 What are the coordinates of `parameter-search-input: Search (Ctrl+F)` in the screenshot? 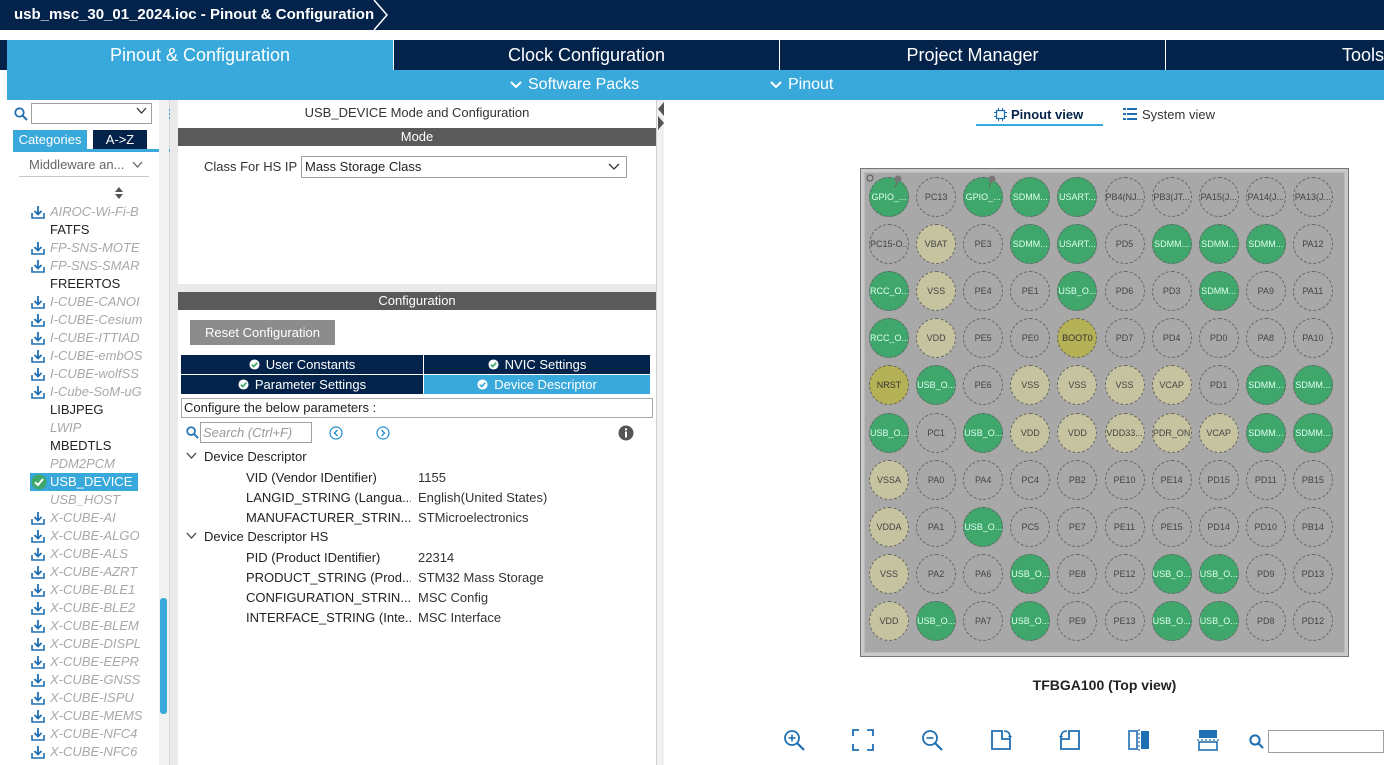 It's located at (256, 432).